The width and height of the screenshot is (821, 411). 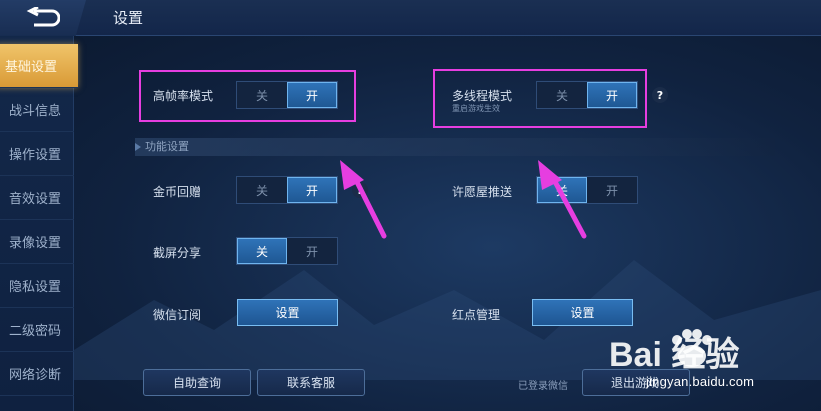 What do you see at coordinates (311, 382) in the screenshot?
I see `contact-support-button: 联系客服` at bounding box center [311, 382].